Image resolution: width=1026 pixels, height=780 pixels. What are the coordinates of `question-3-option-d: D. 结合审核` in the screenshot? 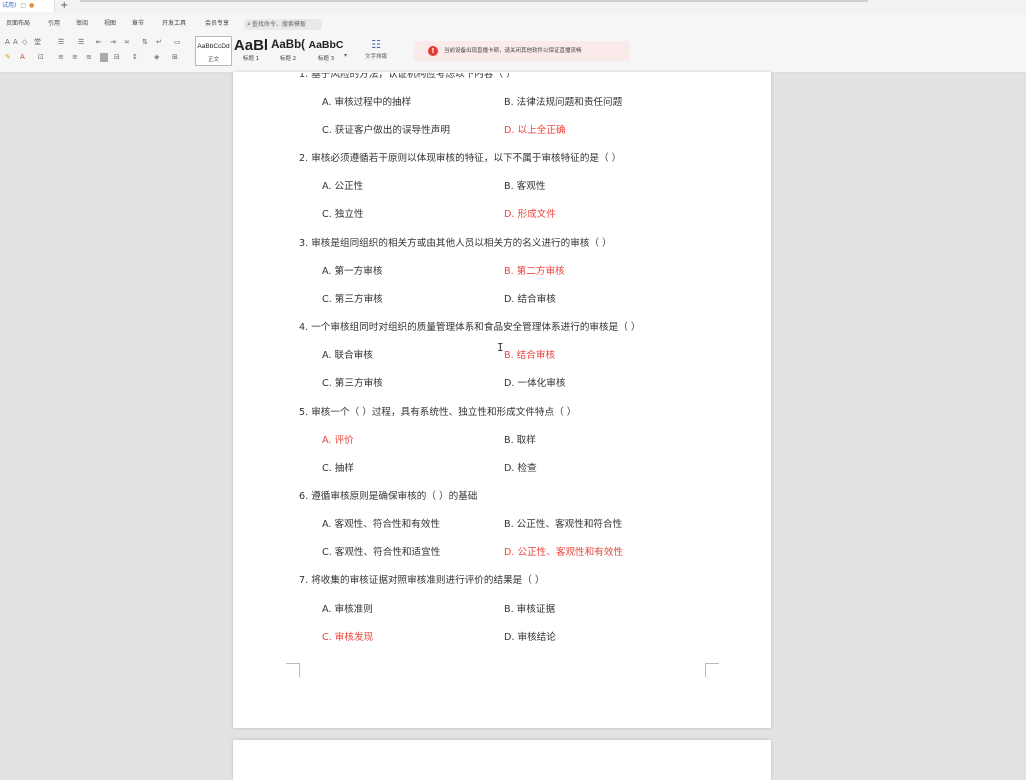 It's located at (530, 299).